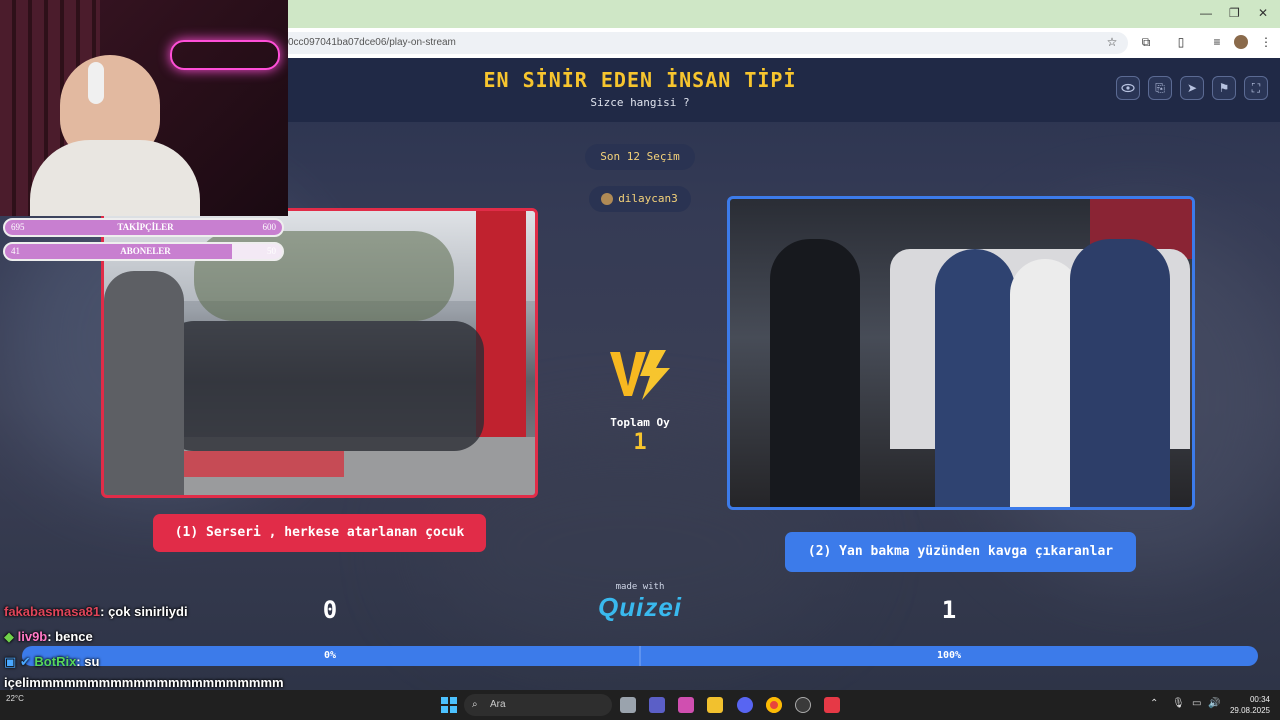 The width and height of the screenshot is (1280, 720). What do you see at coordinates (640, 157) in the screenshot?
I see `recent-votes-pill: Son 12 Seçim` at bounding box center [640, 157].